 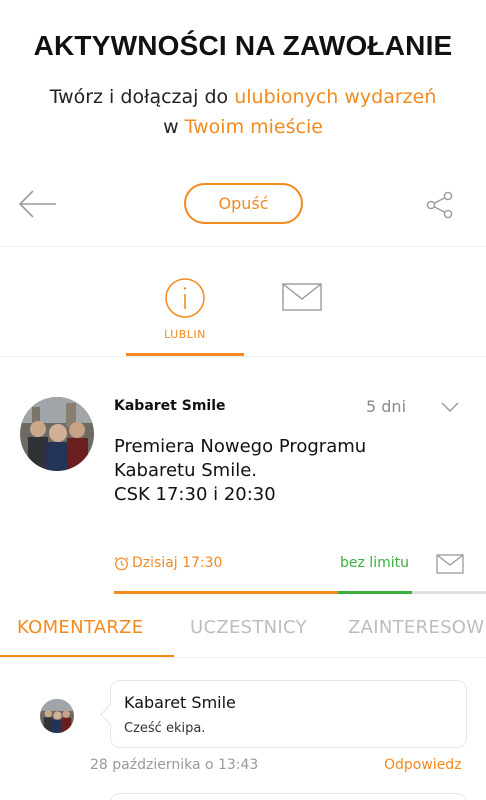 What do you see at coordinates (185, 334) in the screenshot?
I see `tab-info-label: LUBLIN` at bounding box center [185, 334].